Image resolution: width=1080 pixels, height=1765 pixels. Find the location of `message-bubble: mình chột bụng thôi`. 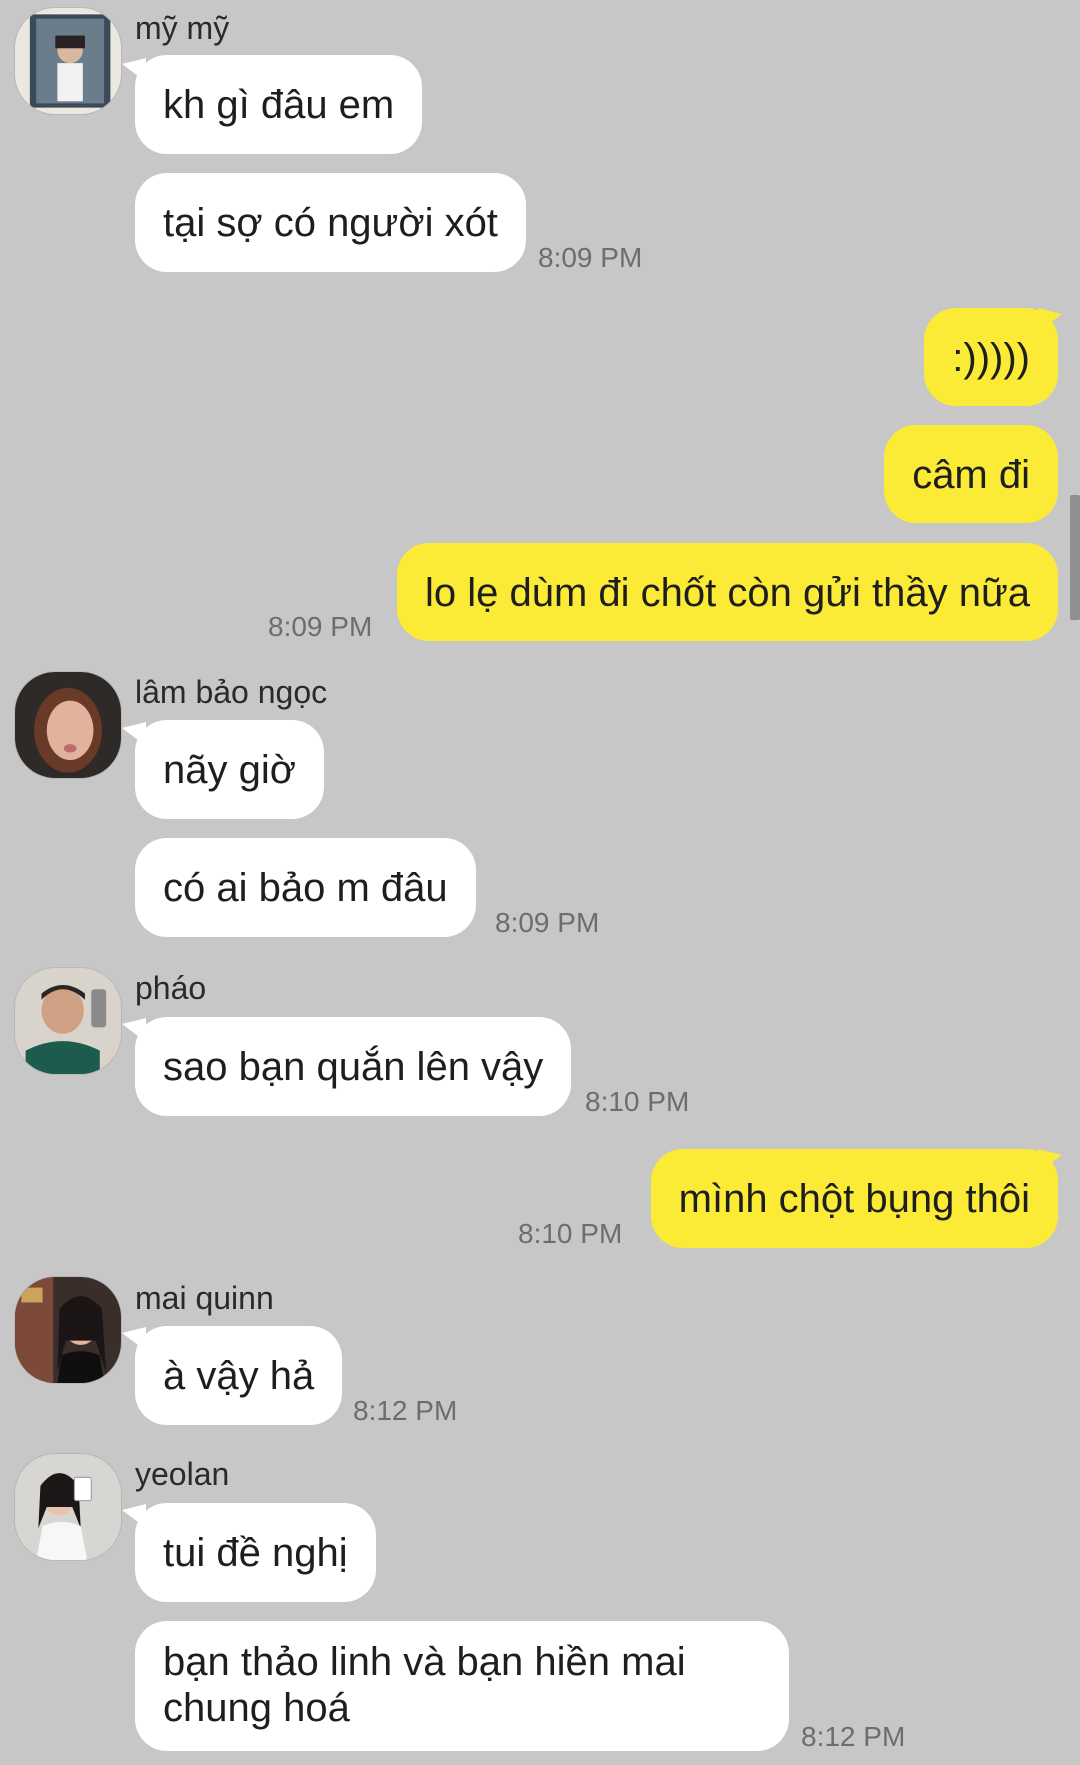

message-bubble: mình chột bụng thôi is located at coordinates (854, 1198).